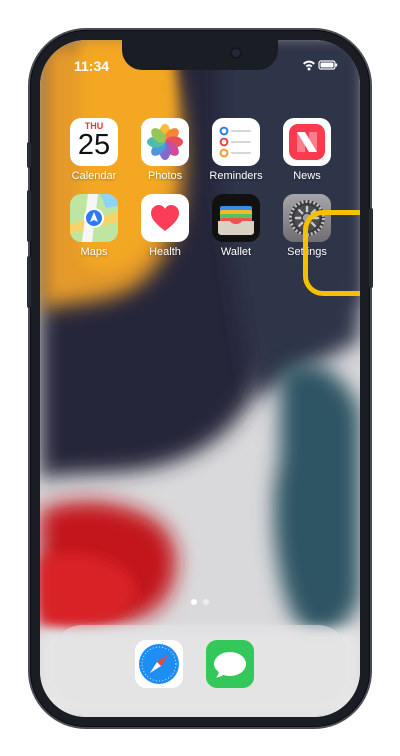 The width and height of the screenshot is (400, 756). I want to click on reminders-icon, so click(236, 142).